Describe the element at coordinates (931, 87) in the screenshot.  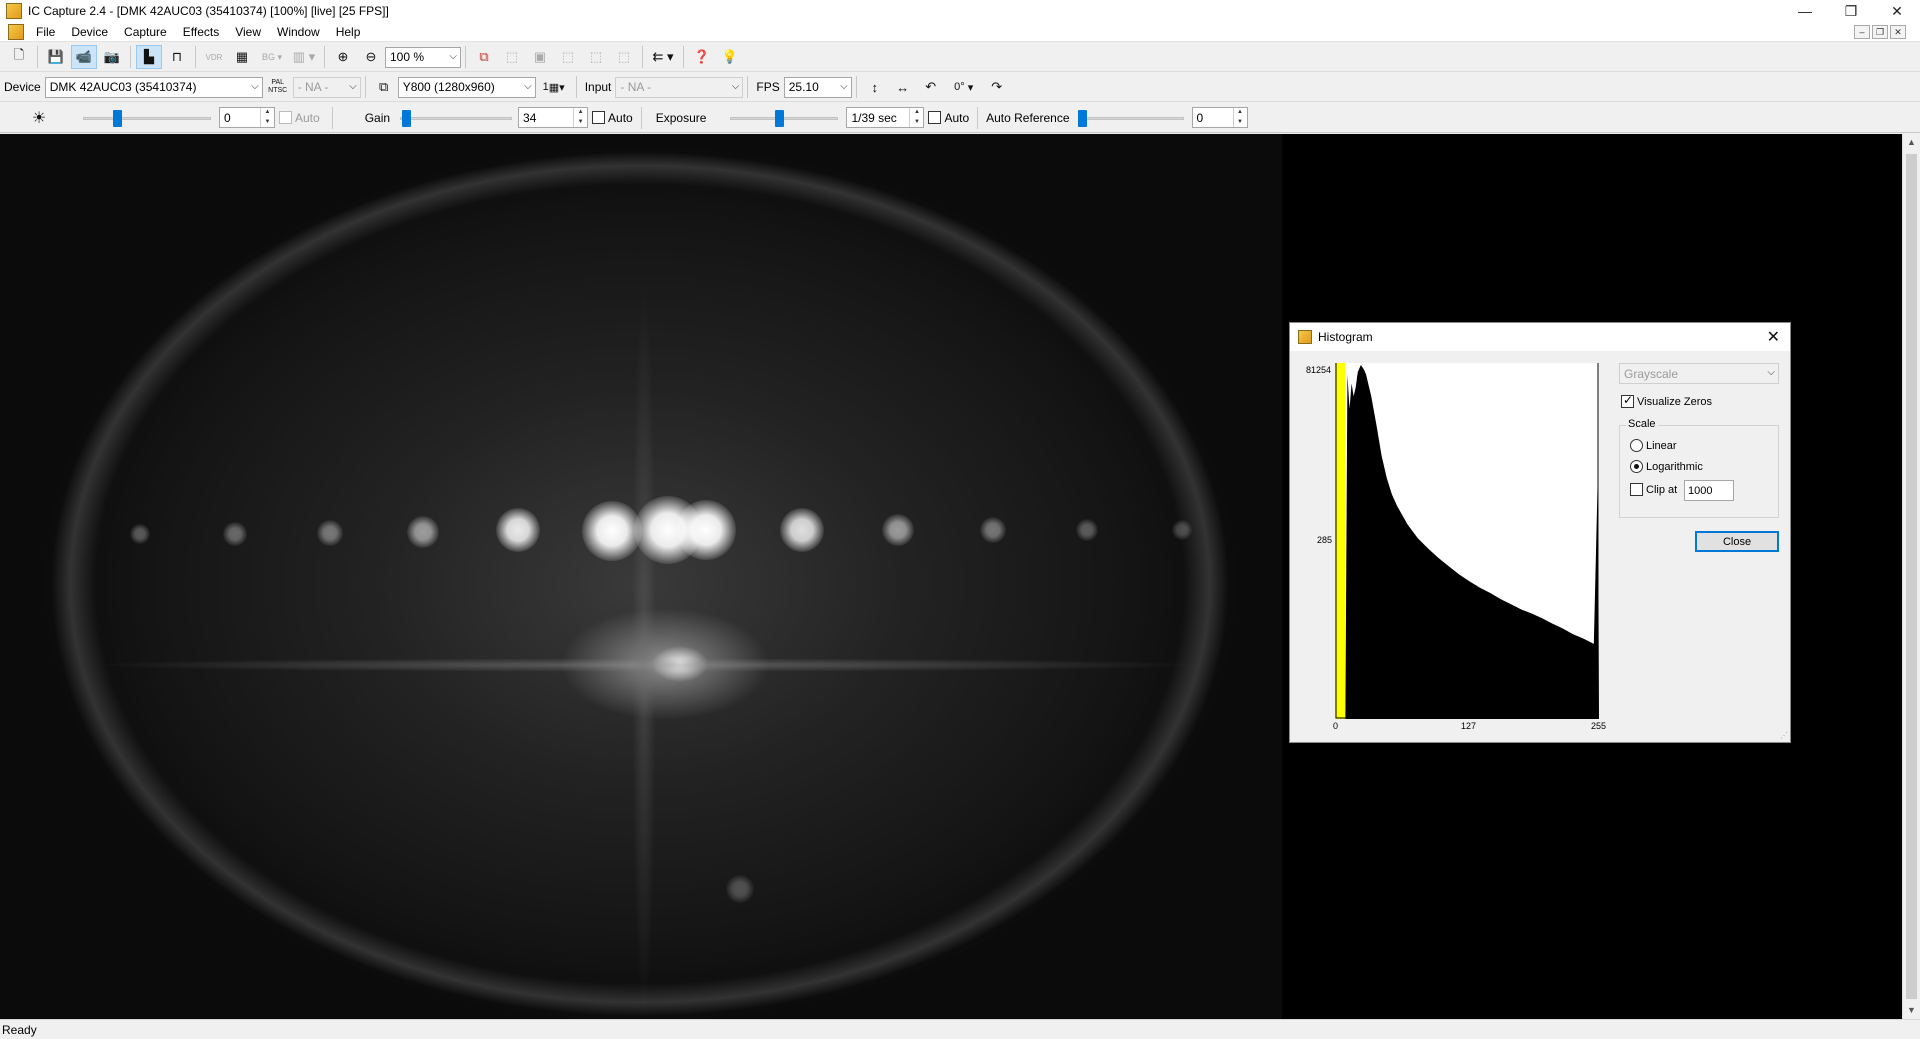
I see `rotate-left-icon: ↶` at that location.